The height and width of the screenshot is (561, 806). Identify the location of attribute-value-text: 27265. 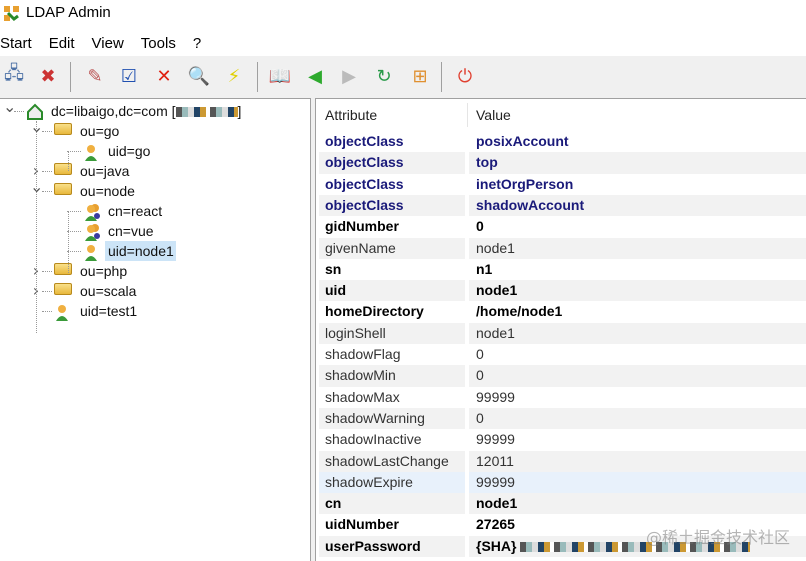
(495, 524).